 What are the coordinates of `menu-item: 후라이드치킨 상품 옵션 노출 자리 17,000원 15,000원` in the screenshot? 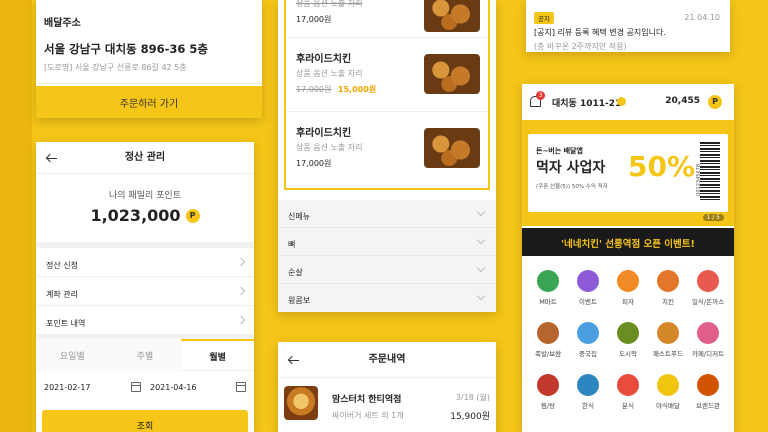 It's located at (387, 75).